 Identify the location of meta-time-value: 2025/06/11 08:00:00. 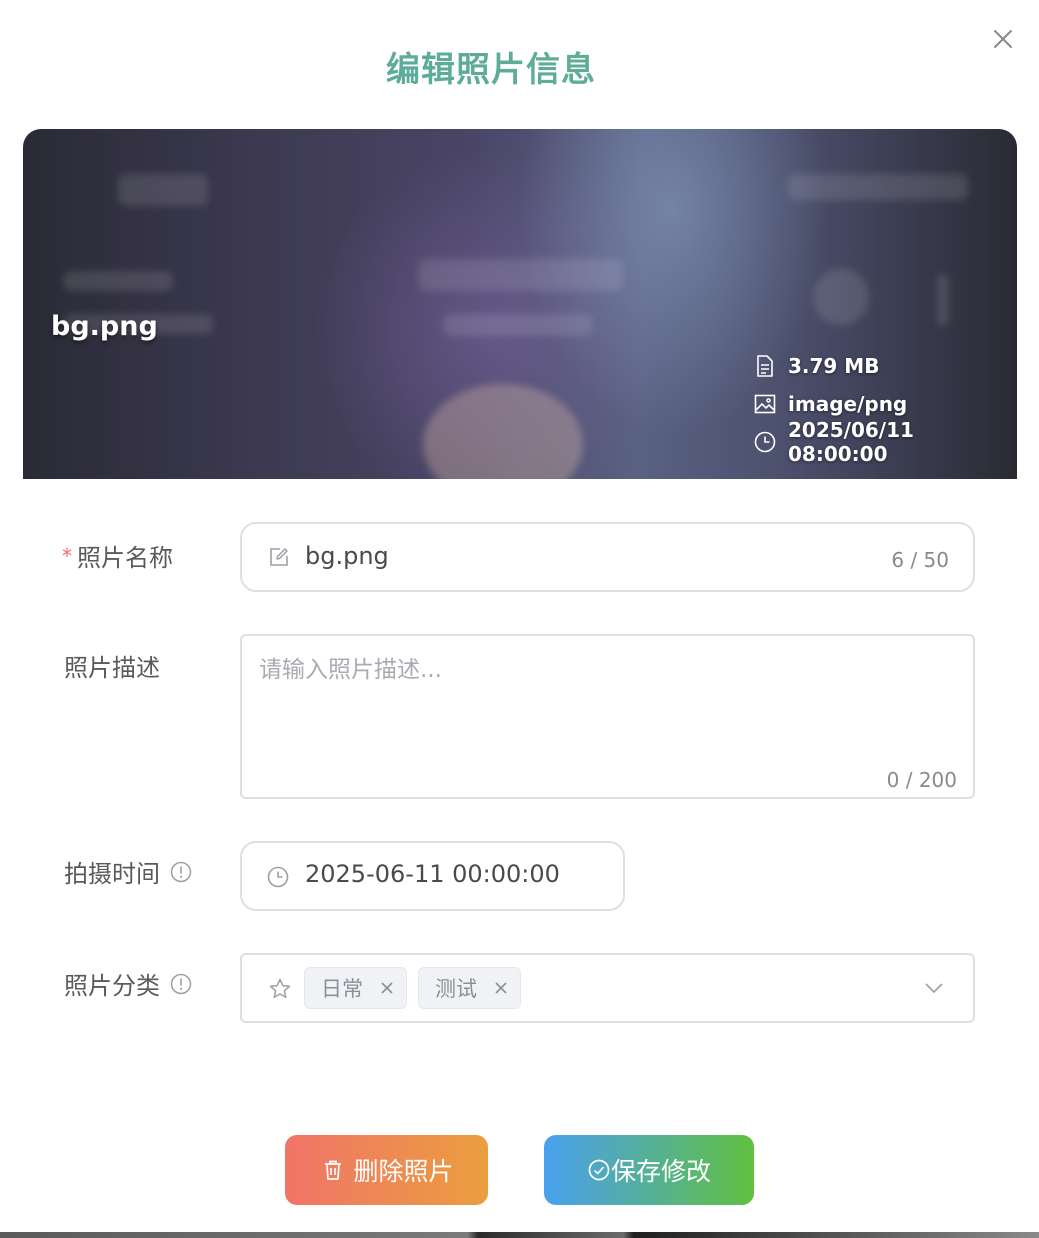
(851, 442).